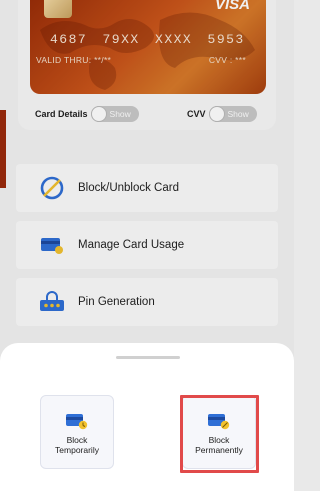 This screenshot has width=320, height=491. Describe the element at coordinates (77, 432) in the screenshot. I see `block-temporarily-button: Block Temporarily` at that location.